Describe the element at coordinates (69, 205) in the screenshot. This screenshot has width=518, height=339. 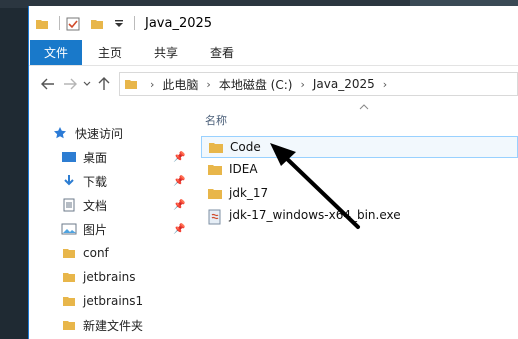
I see `documents-icon` at that location.